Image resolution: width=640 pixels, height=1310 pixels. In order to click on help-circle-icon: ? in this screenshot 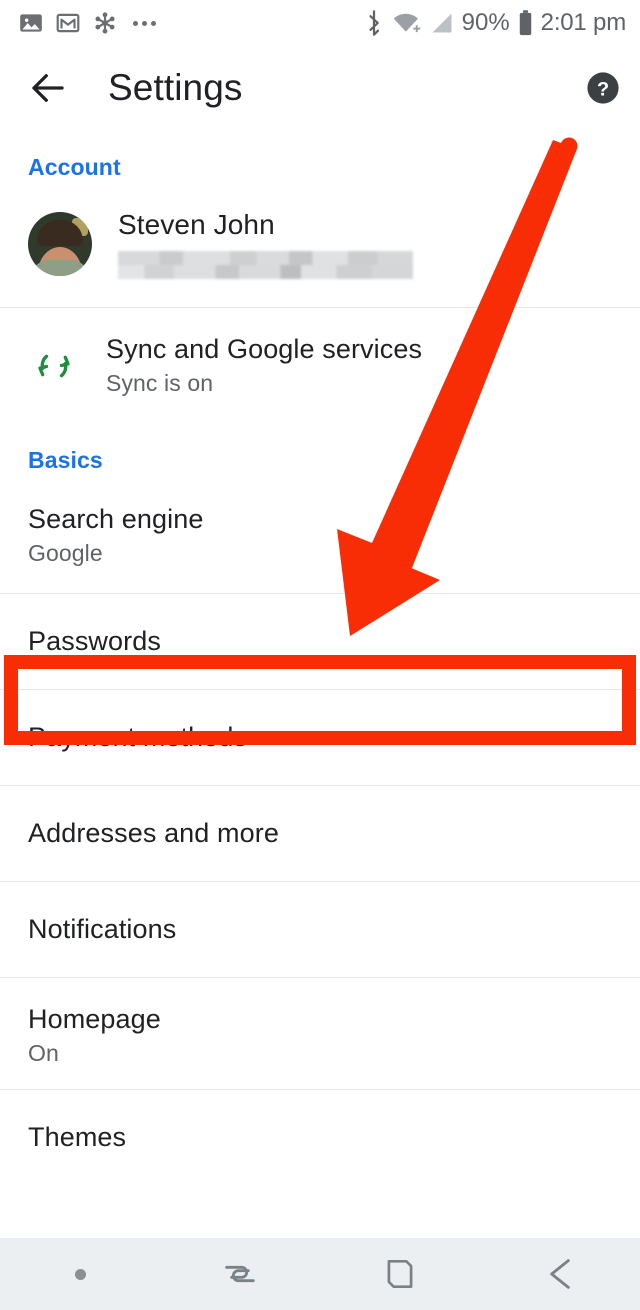, I will do `click(603, 88)`.